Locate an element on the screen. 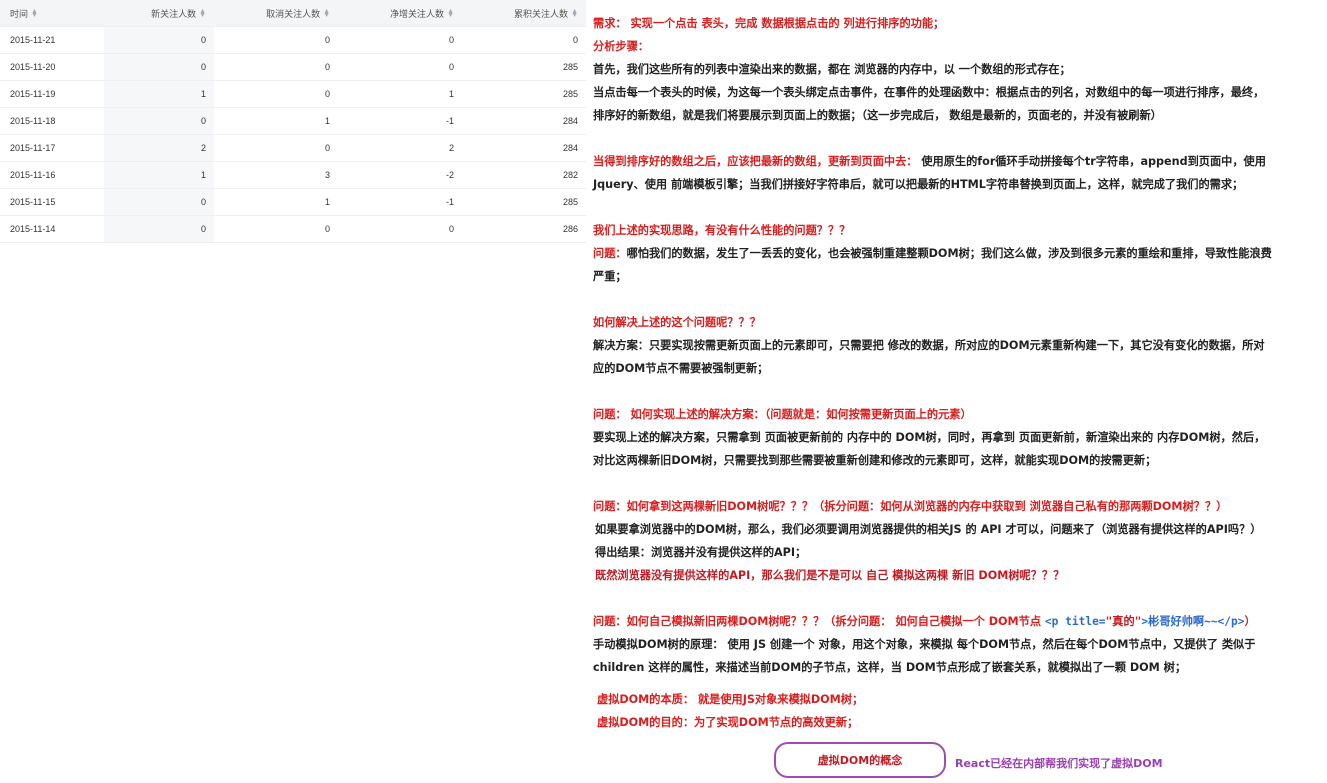 This screenshot has width=1327, height=783. table-row: 2015-11-14 0 0 0 286 is located at coordinates (293, 229).